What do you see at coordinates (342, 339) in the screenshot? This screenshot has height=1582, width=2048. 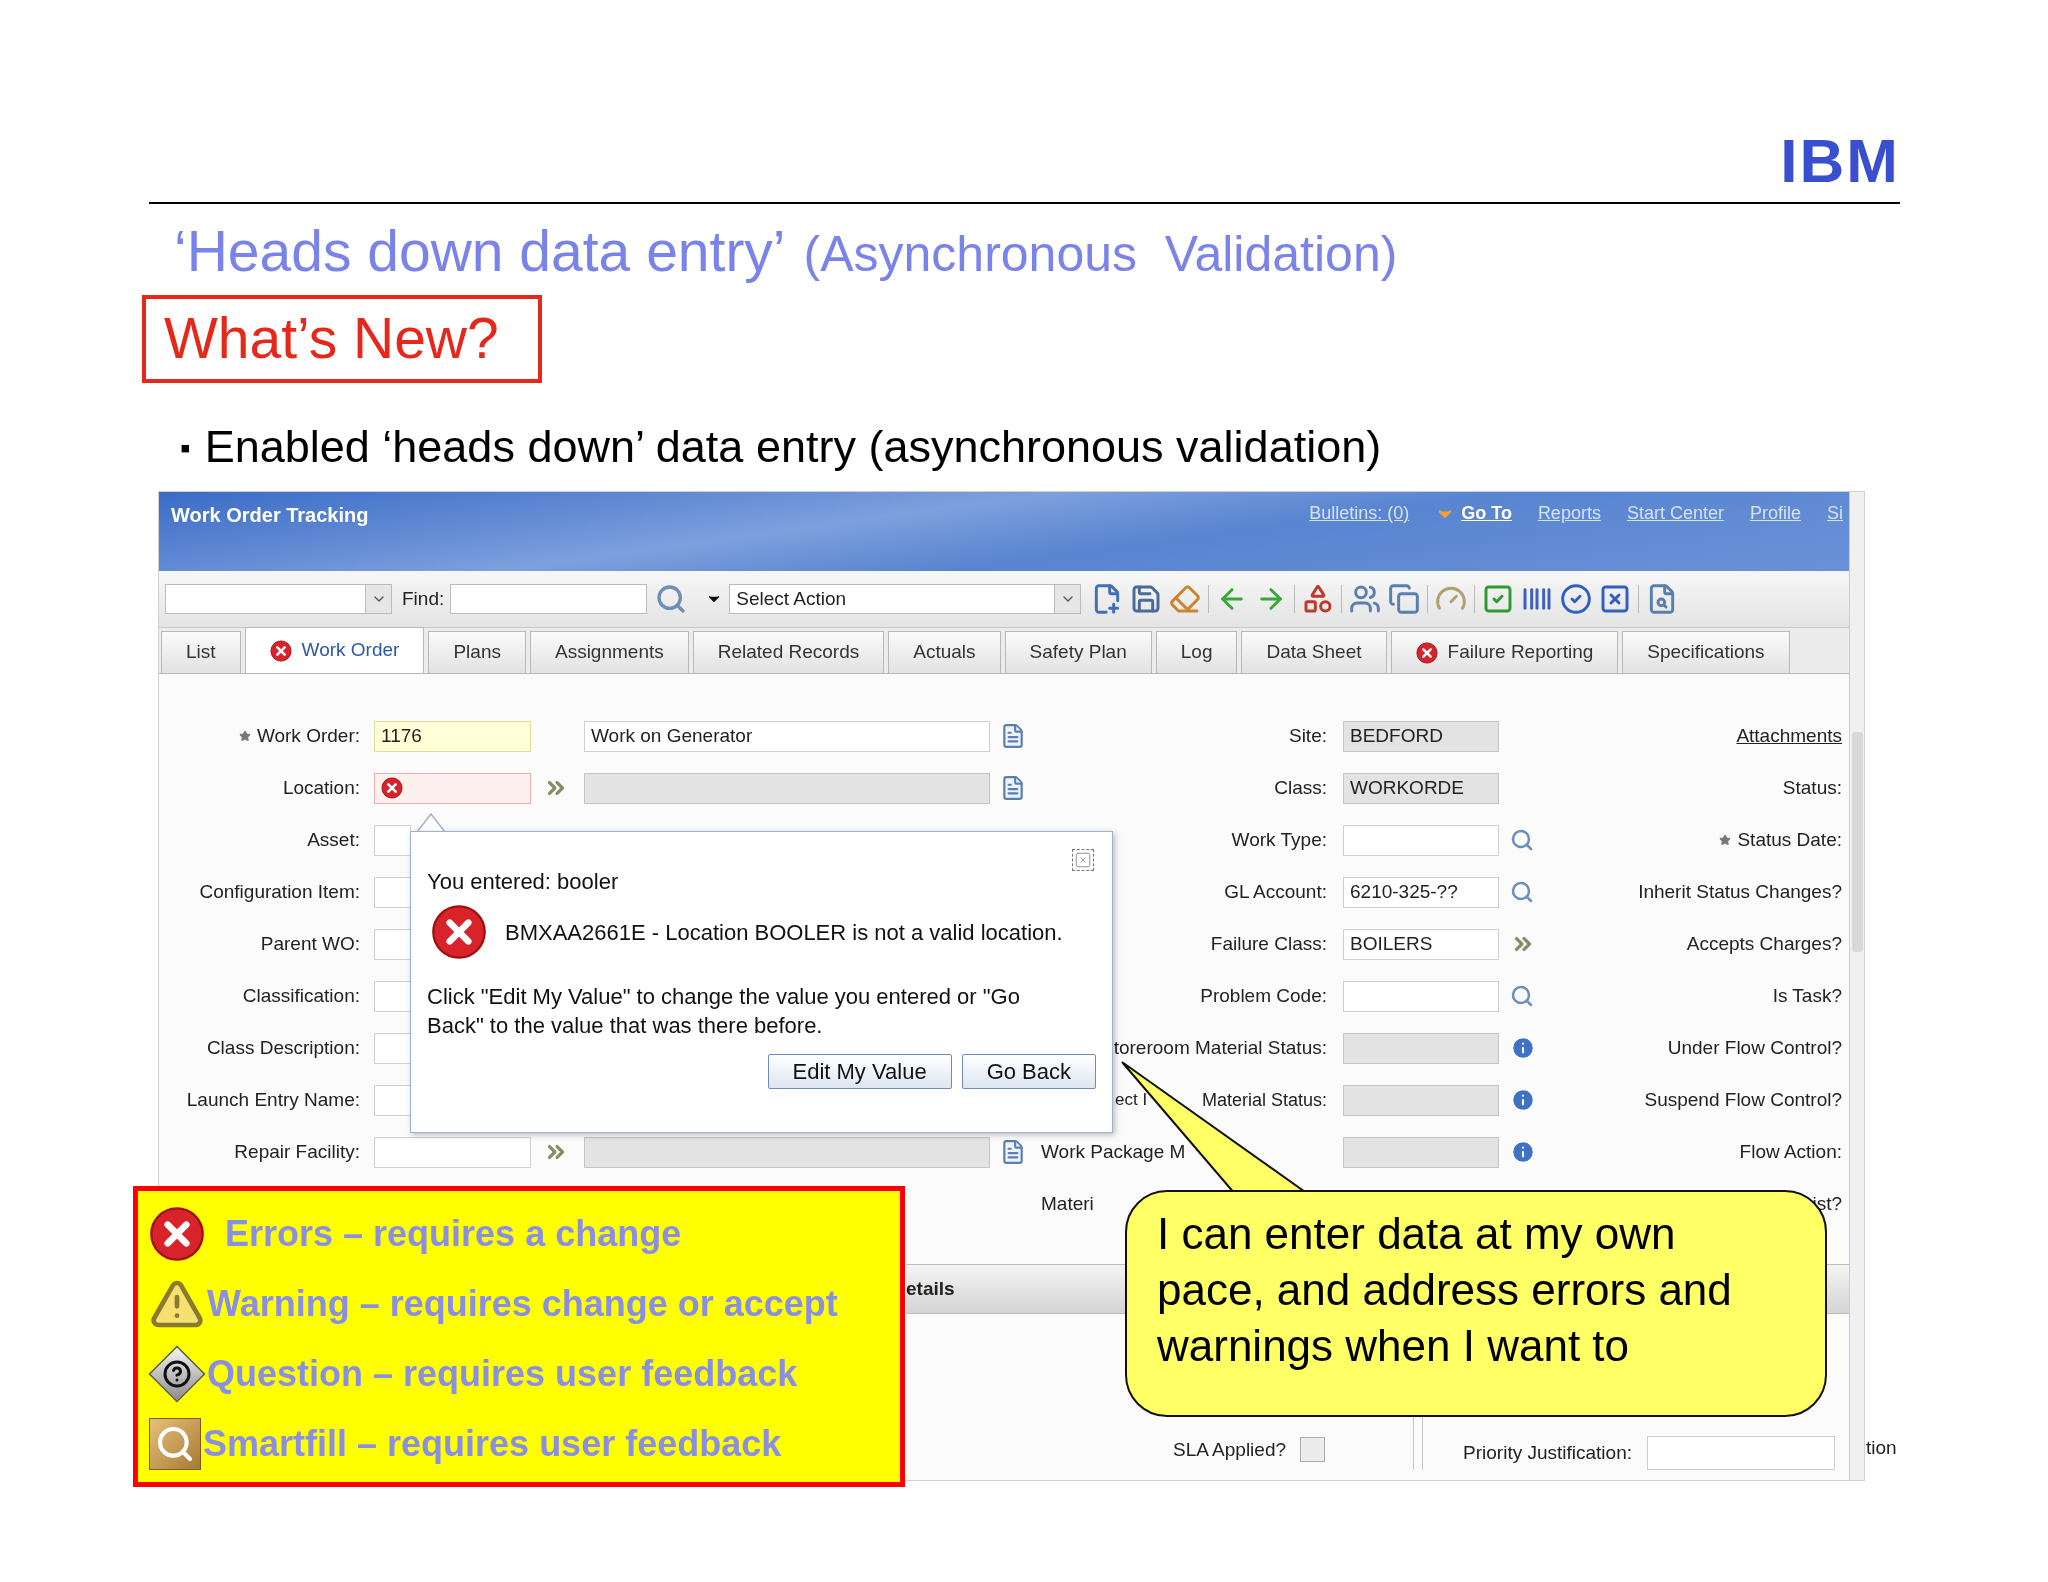 I see `whats-new-box: What’s New?` at bounding box center [342, 339].